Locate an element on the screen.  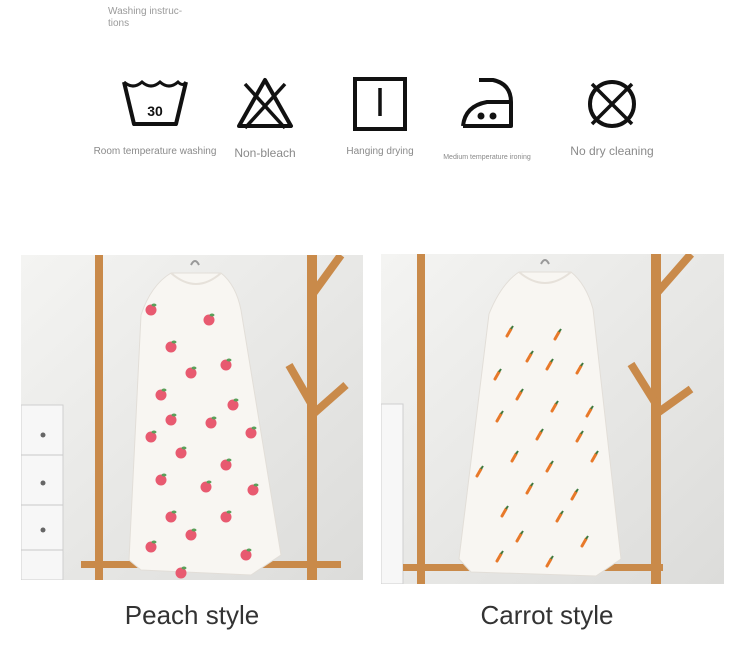
washing-title-line2: tions is located at coordinates (119, 23).